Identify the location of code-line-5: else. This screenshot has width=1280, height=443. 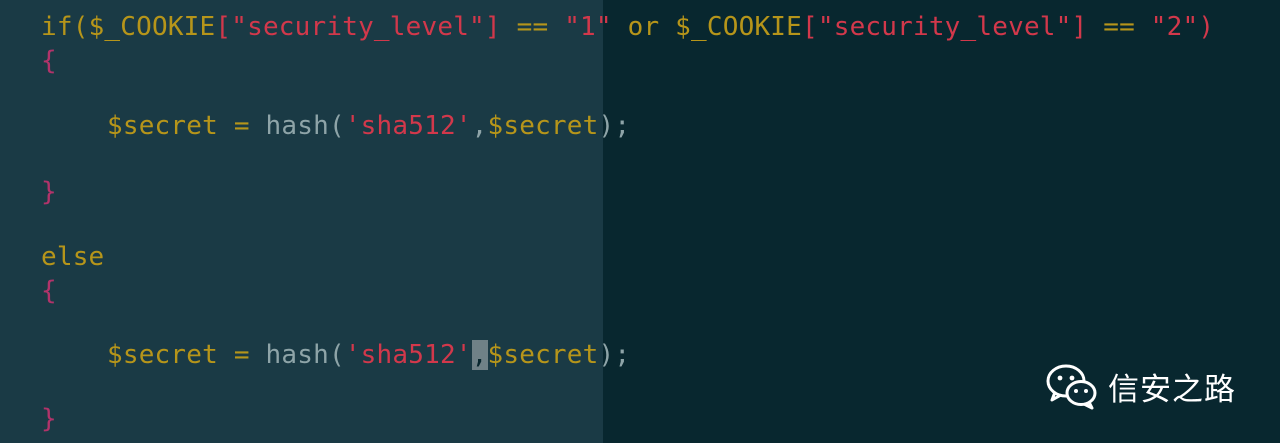
(72, 257).